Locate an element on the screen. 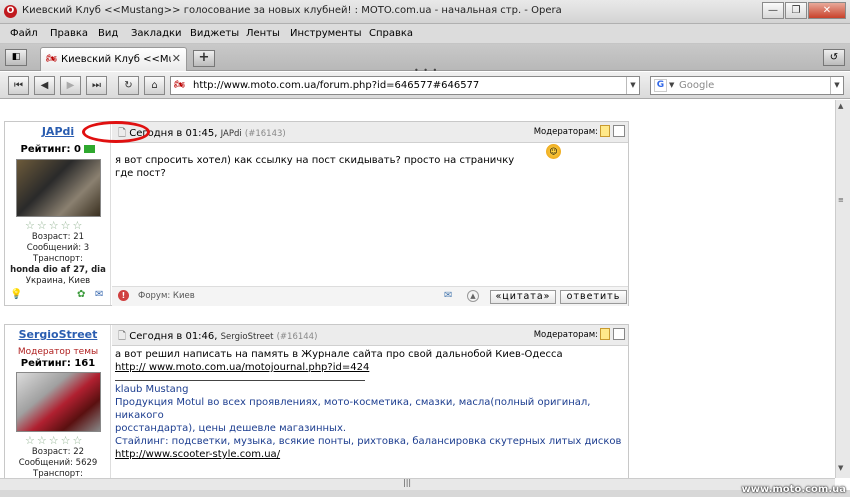 This screenshot has width=850, height=497. scroll-down-arrow-icon: ▼ is located at coordinates (840, 468).